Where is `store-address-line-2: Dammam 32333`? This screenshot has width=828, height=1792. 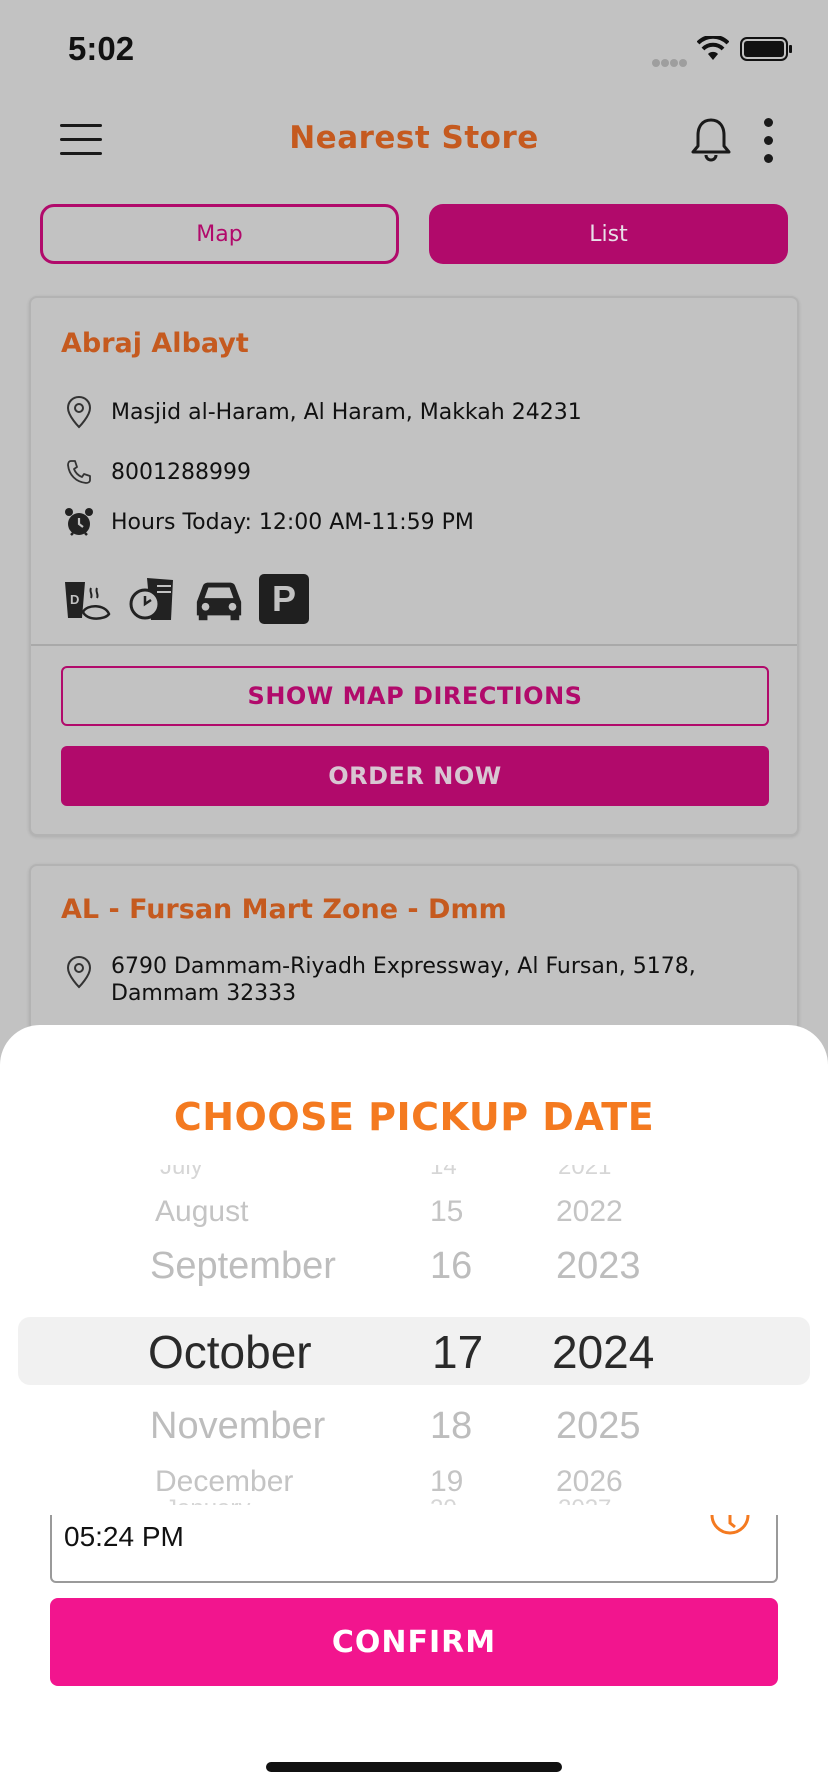 store-address-line-2: Dammam 32333 is located at coordinates (204, 993).